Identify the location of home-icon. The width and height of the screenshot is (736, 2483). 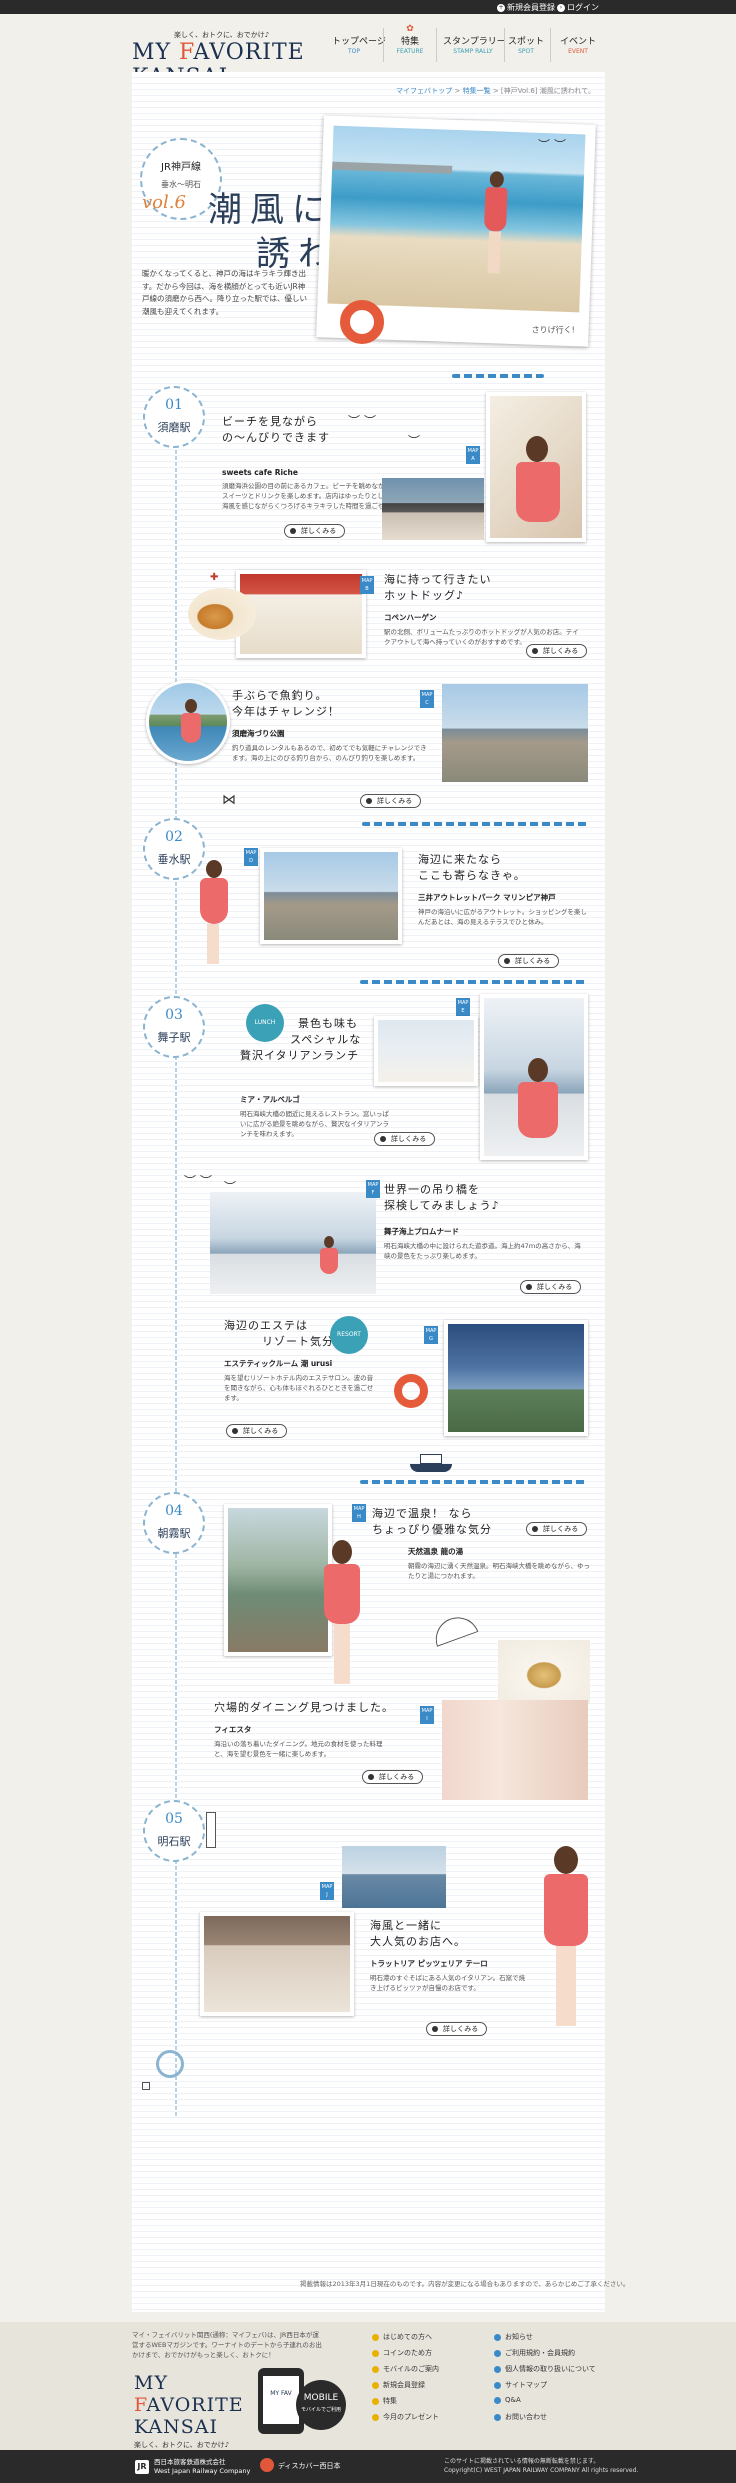
(354, 30).